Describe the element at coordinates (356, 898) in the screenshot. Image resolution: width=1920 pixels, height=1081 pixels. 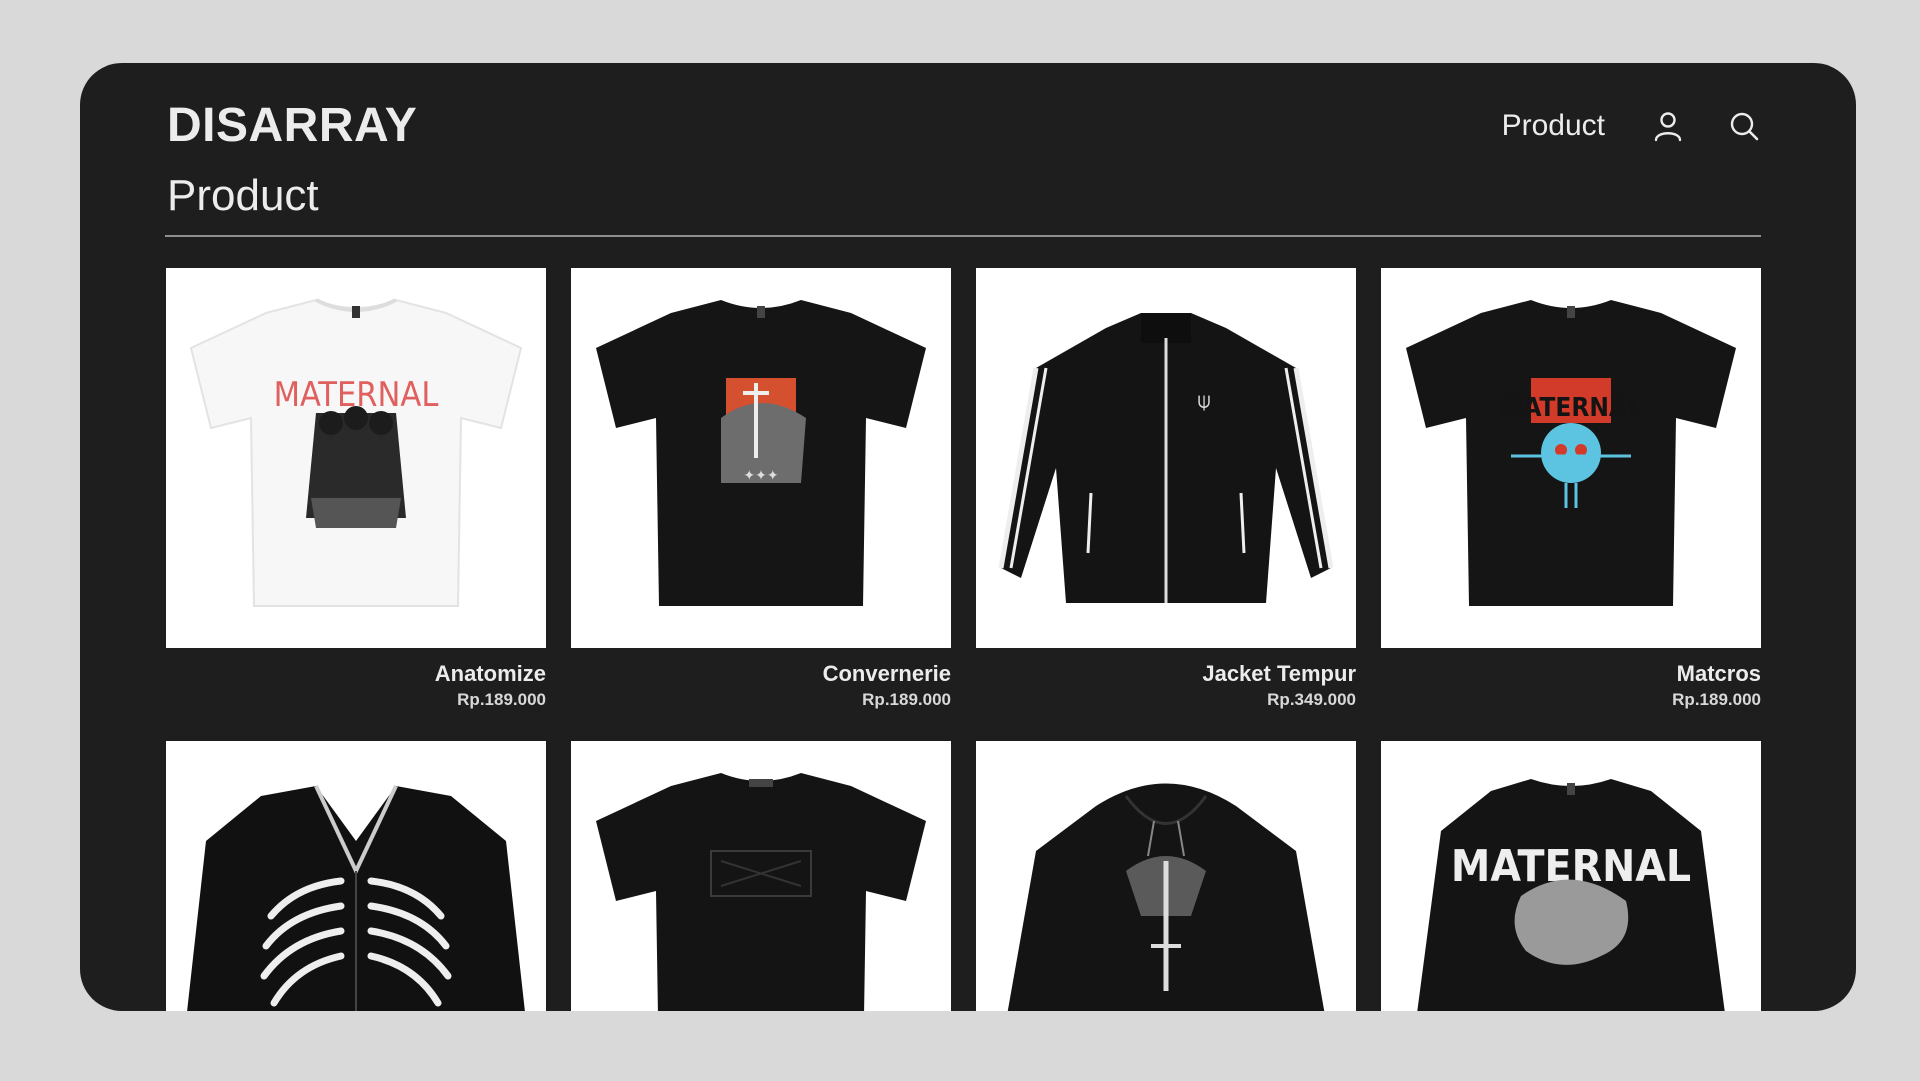
I see `skeleton-cardigan-image` at that location.